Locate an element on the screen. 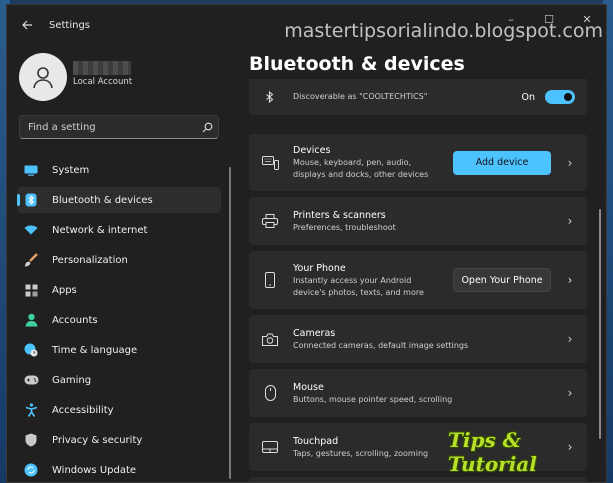 The height and width of the screenshot is (483, 613). card-title: Your Phone is located at coordinates (319, 268).